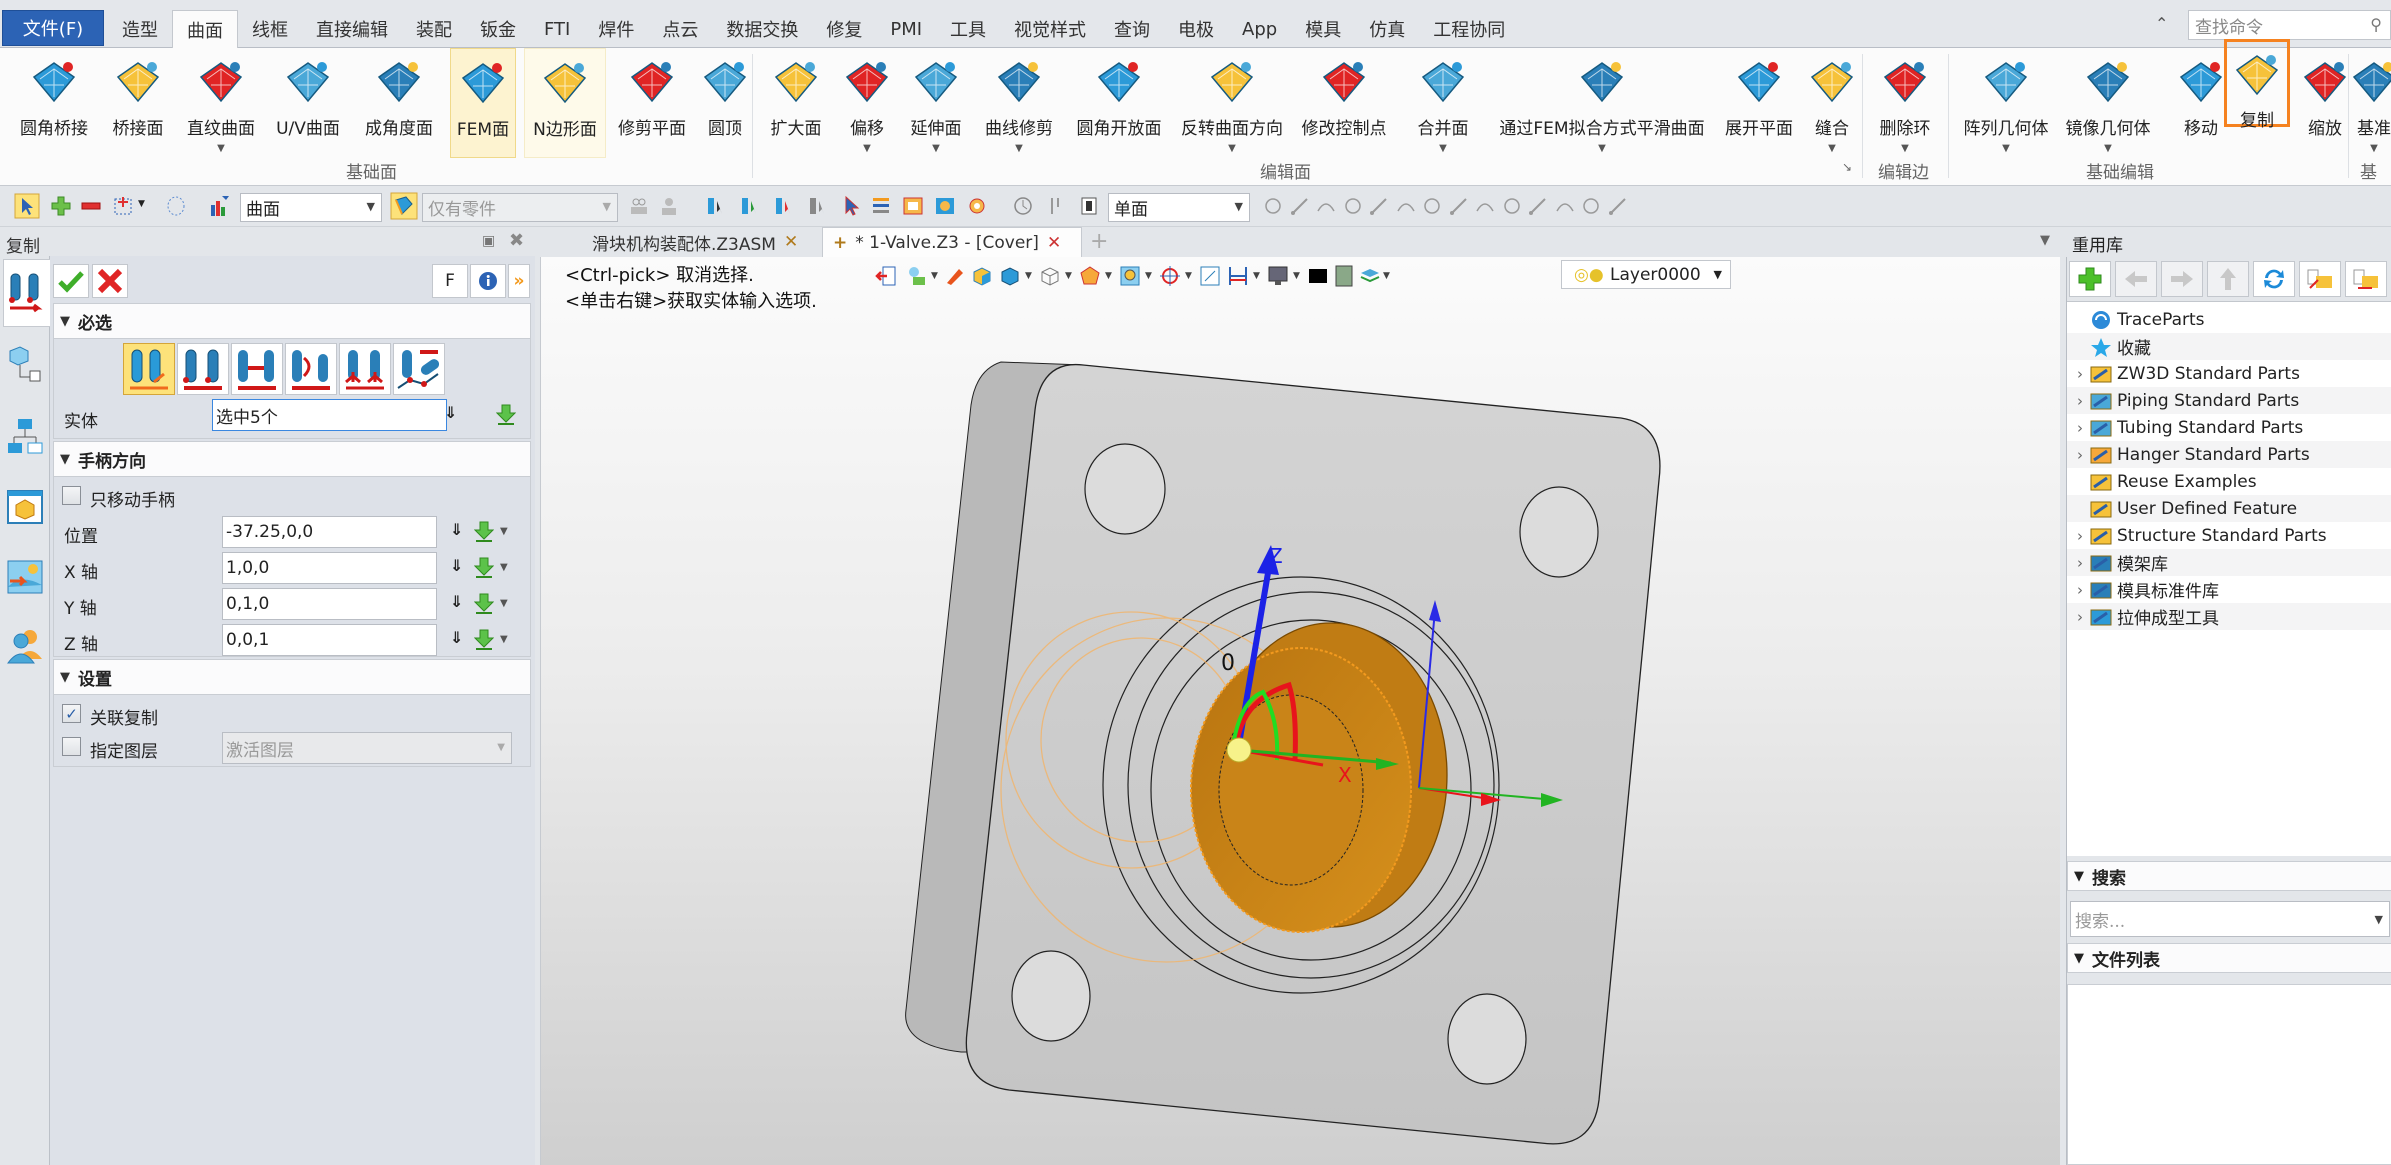 This screenshot has height=1165, width=2391. What do you see at coordinates (2229, 346) in the screenshot?
I see `tree-item: 收藏` at bounding box center [2229, 346].